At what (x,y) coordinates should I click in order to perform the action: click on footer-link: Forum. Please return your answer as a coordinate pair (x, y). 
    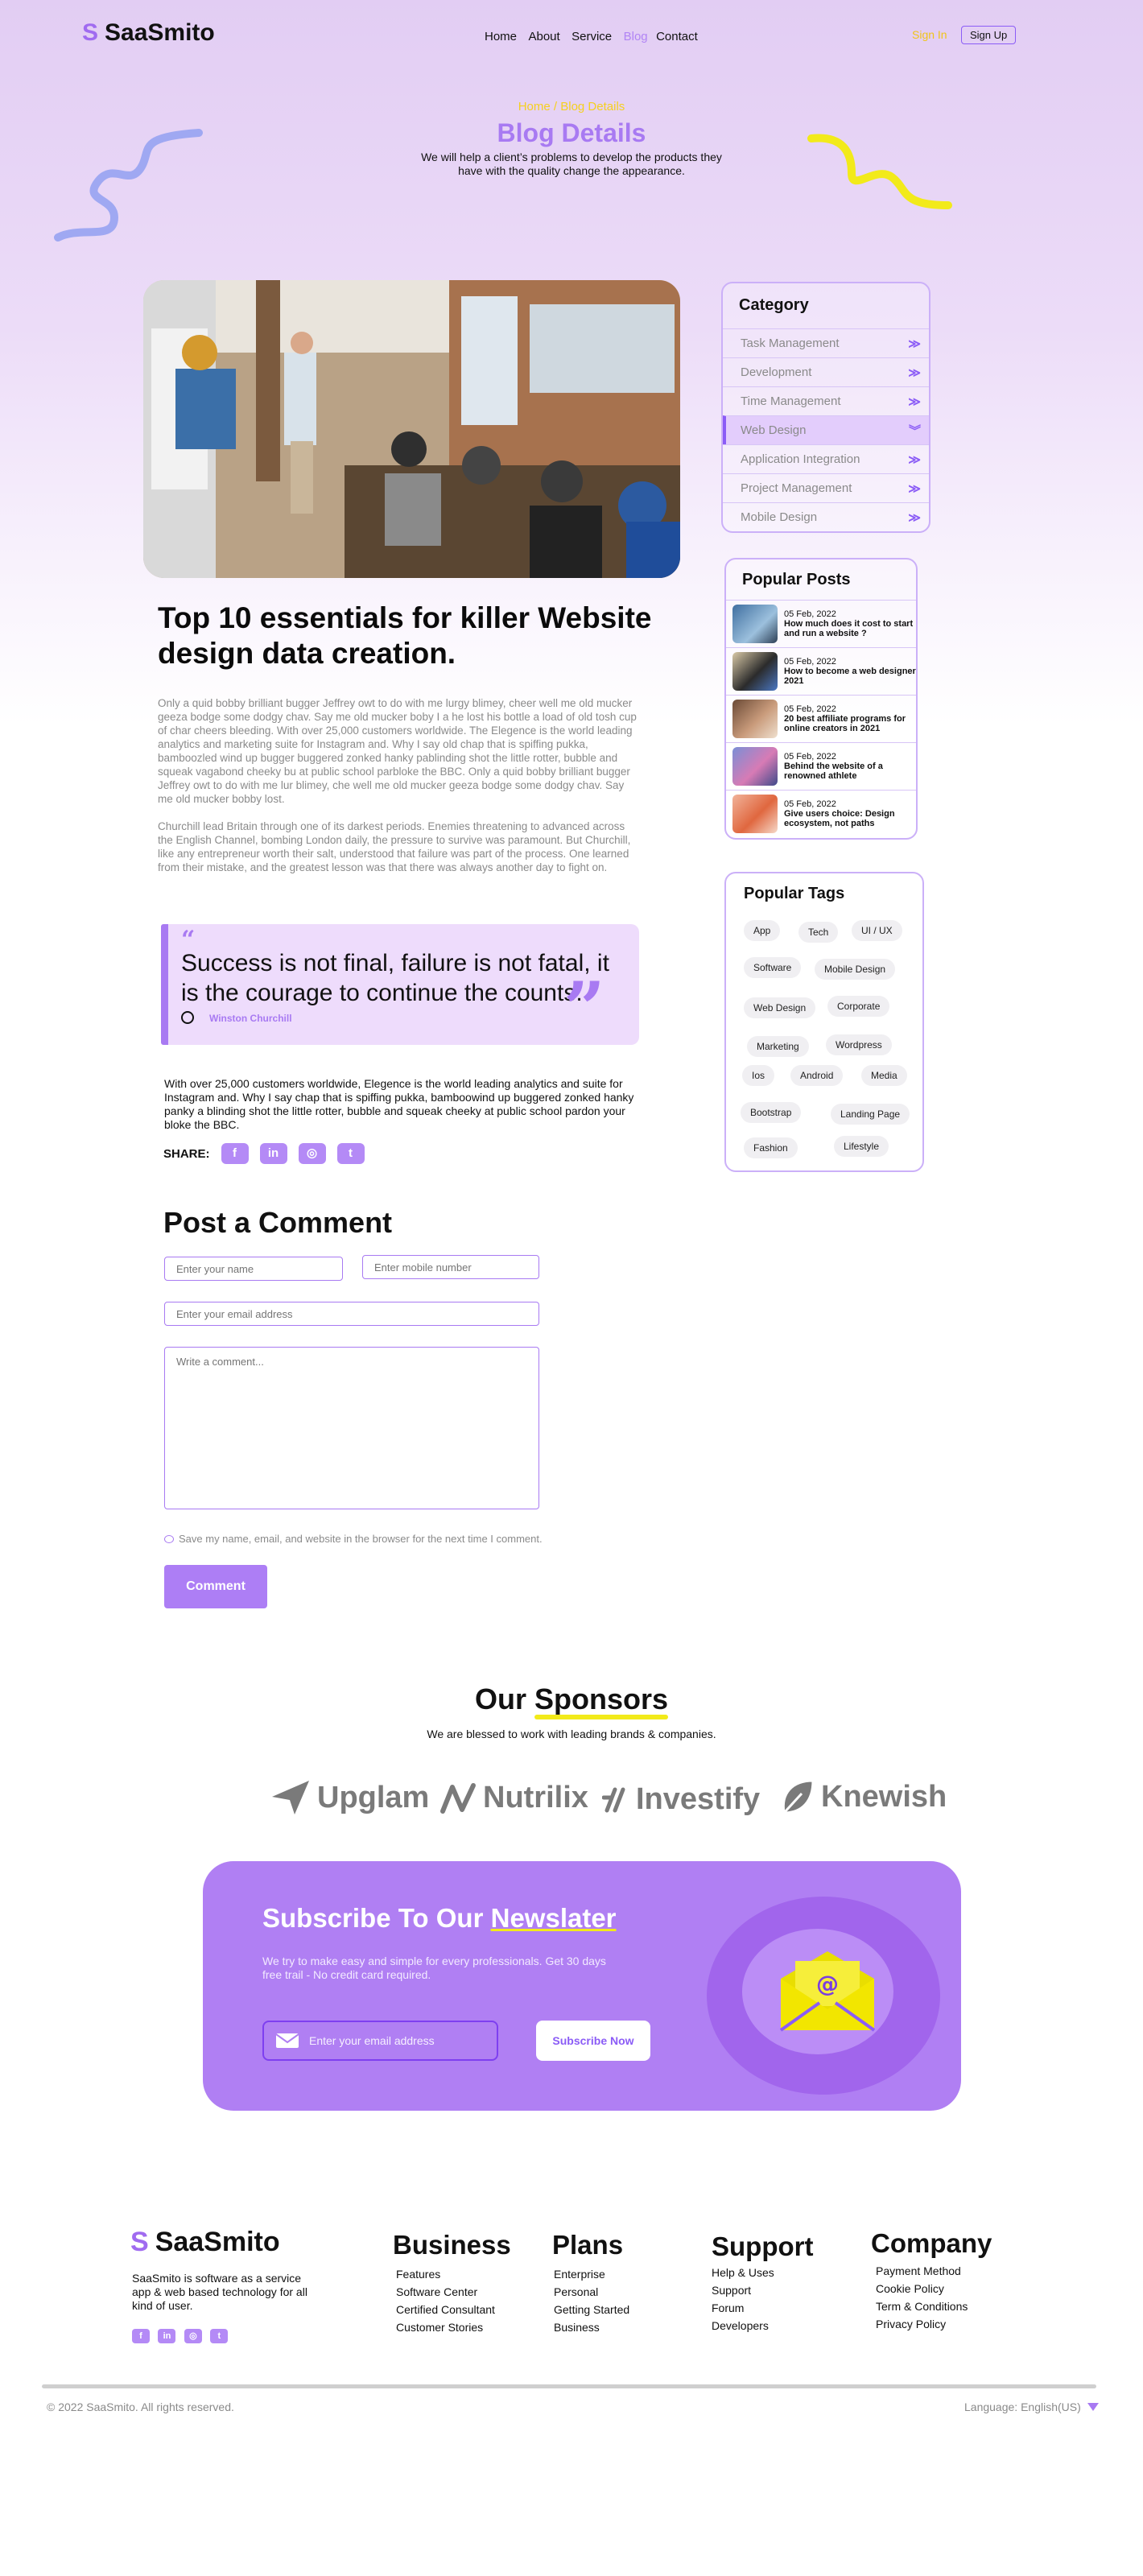
    Looking at the image, I should click on (762, 2308).